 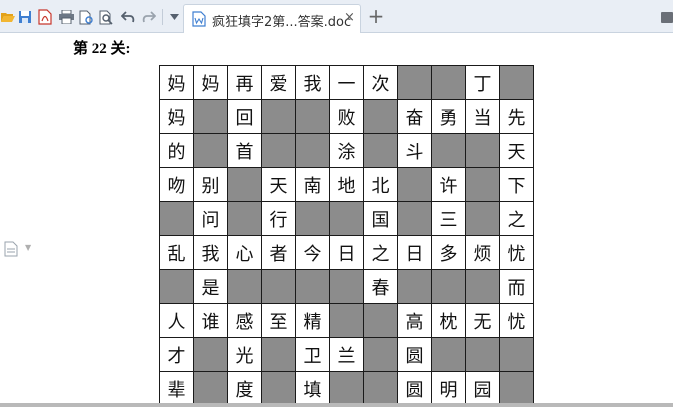 I want to click on close-tab-icon: ×, so click(x=349, y=18).